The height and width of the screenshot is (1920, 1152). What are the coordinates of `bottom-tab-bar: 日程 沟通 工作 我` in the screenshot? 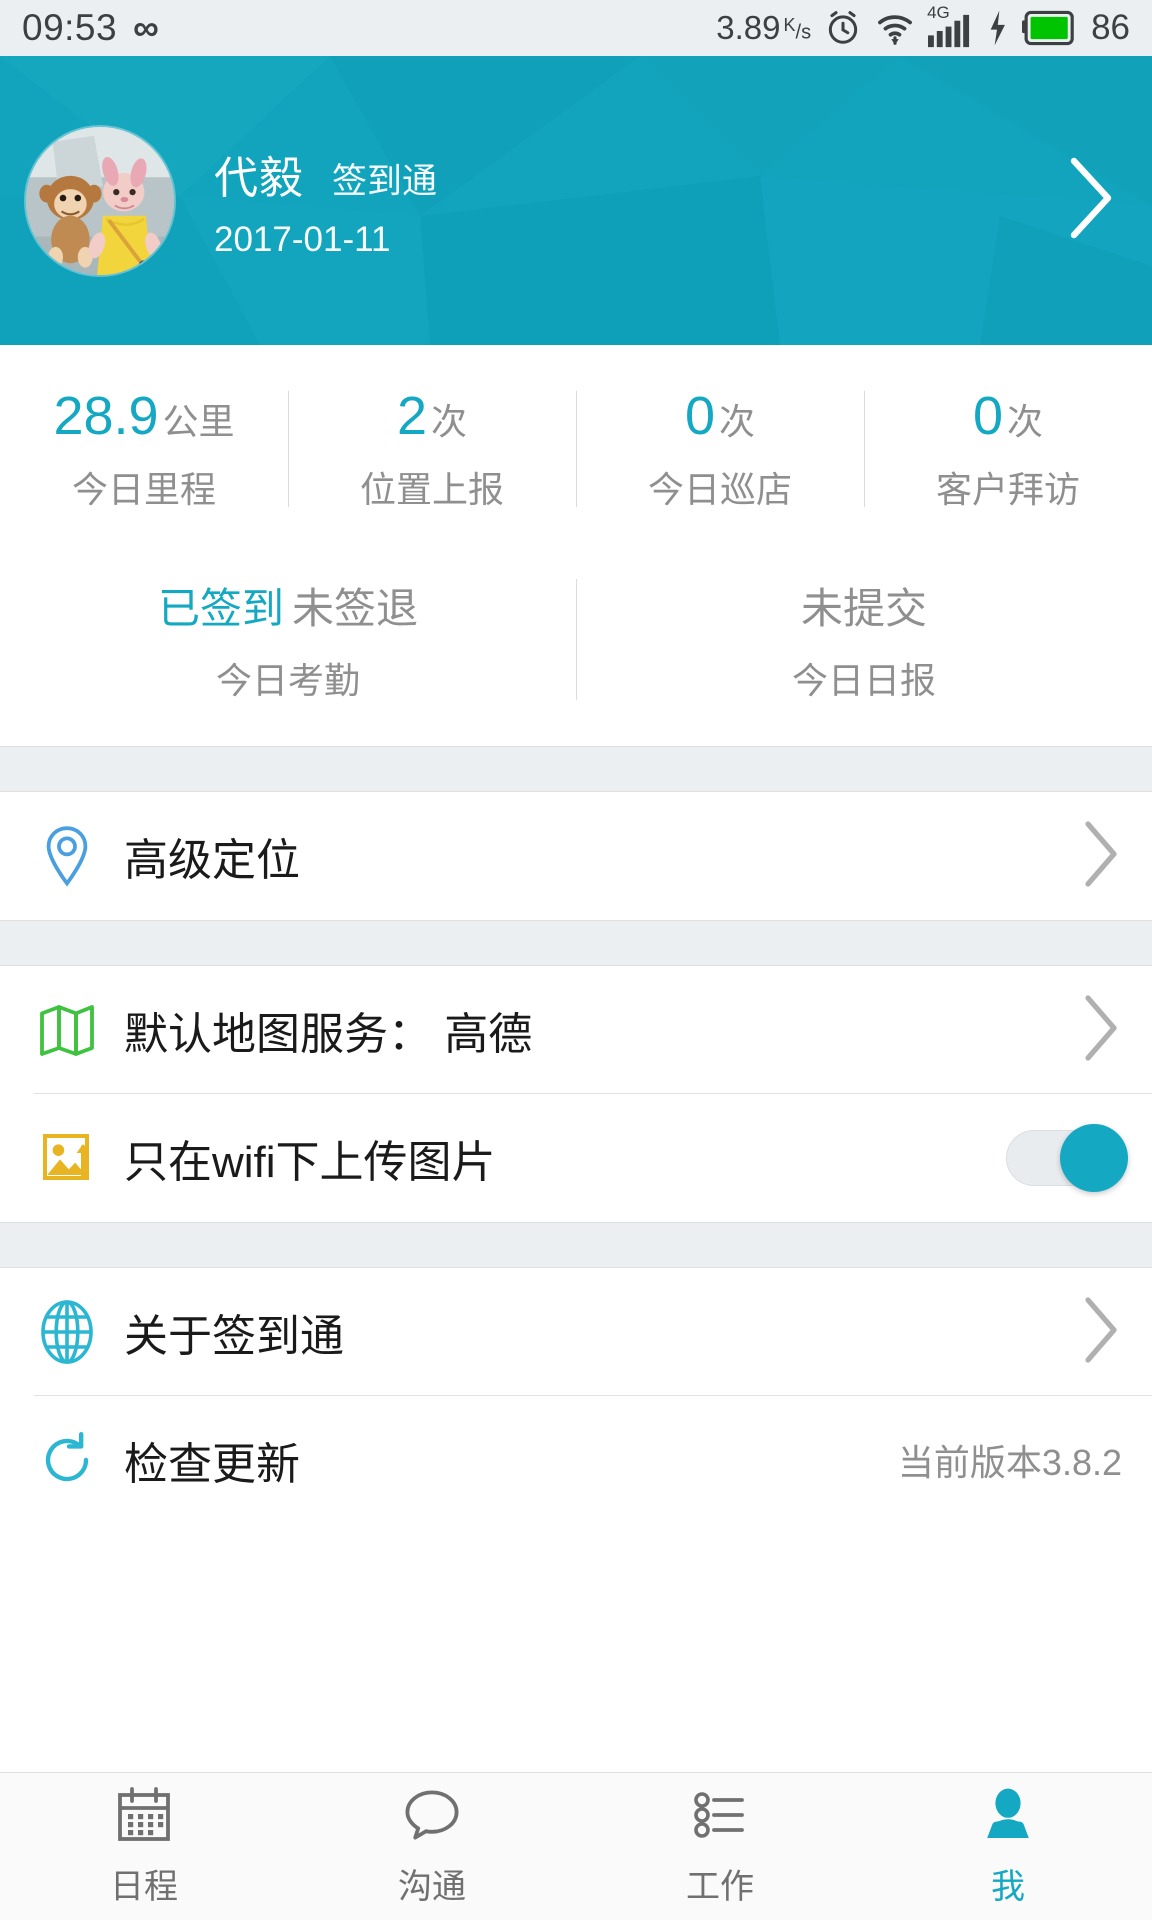 It's located at (576, 1846).